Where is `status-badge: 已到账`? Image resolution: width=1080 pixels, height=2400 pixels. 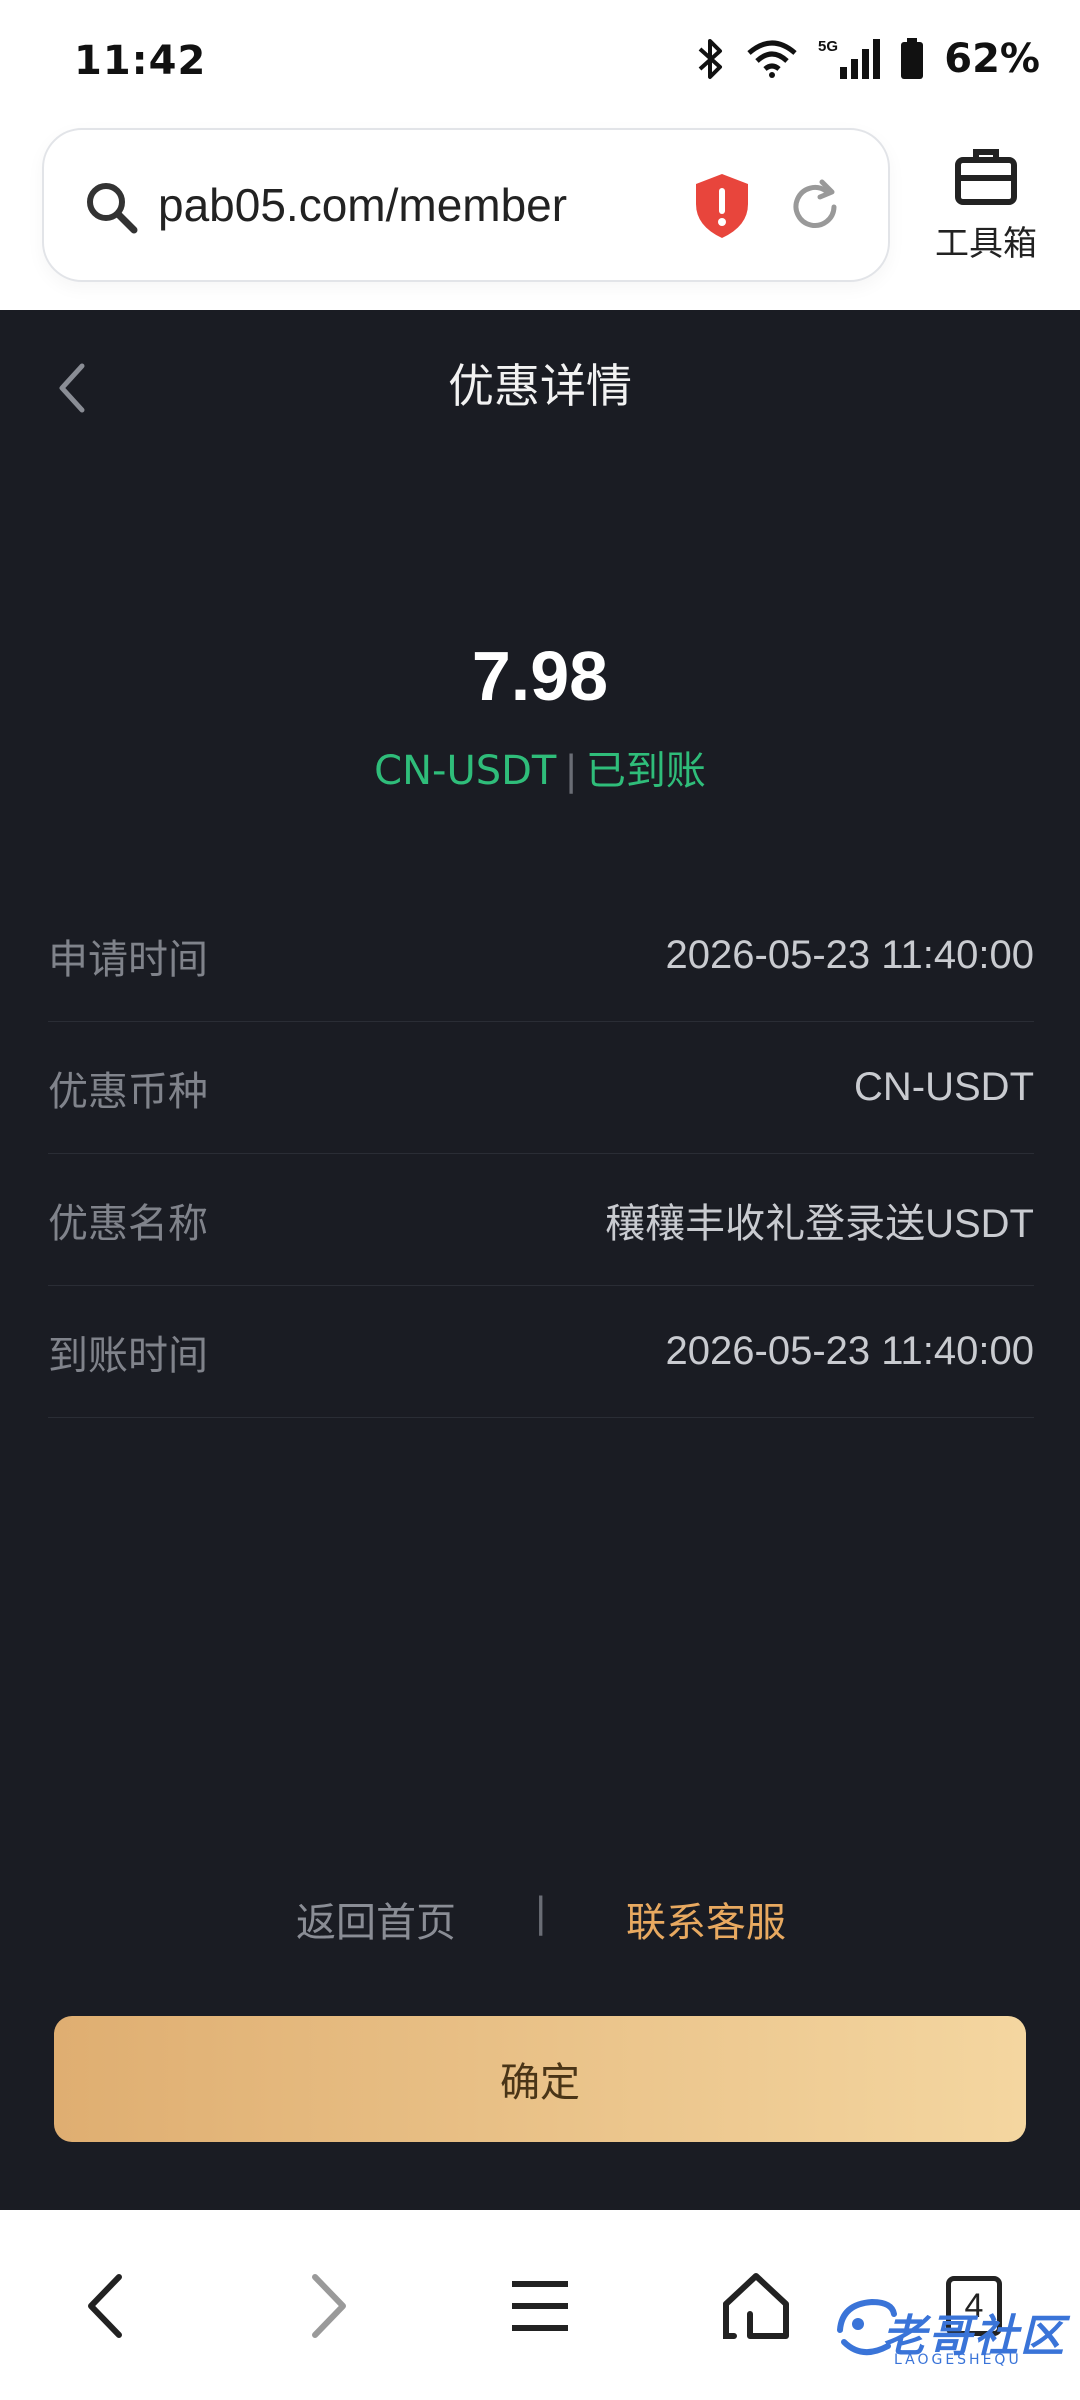
status-badge: 已到账 is located at coordinates (645, 771).